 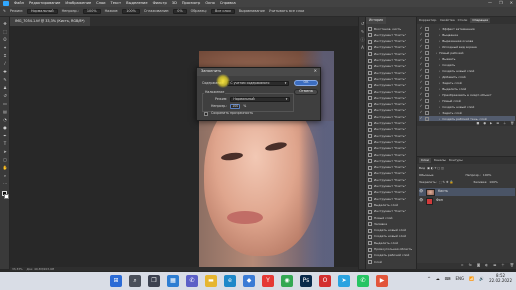 What do you see at coordinates (421, 191) in the screenshot?
I see `eye-icon: 👁` at bounding box center [421, 191].